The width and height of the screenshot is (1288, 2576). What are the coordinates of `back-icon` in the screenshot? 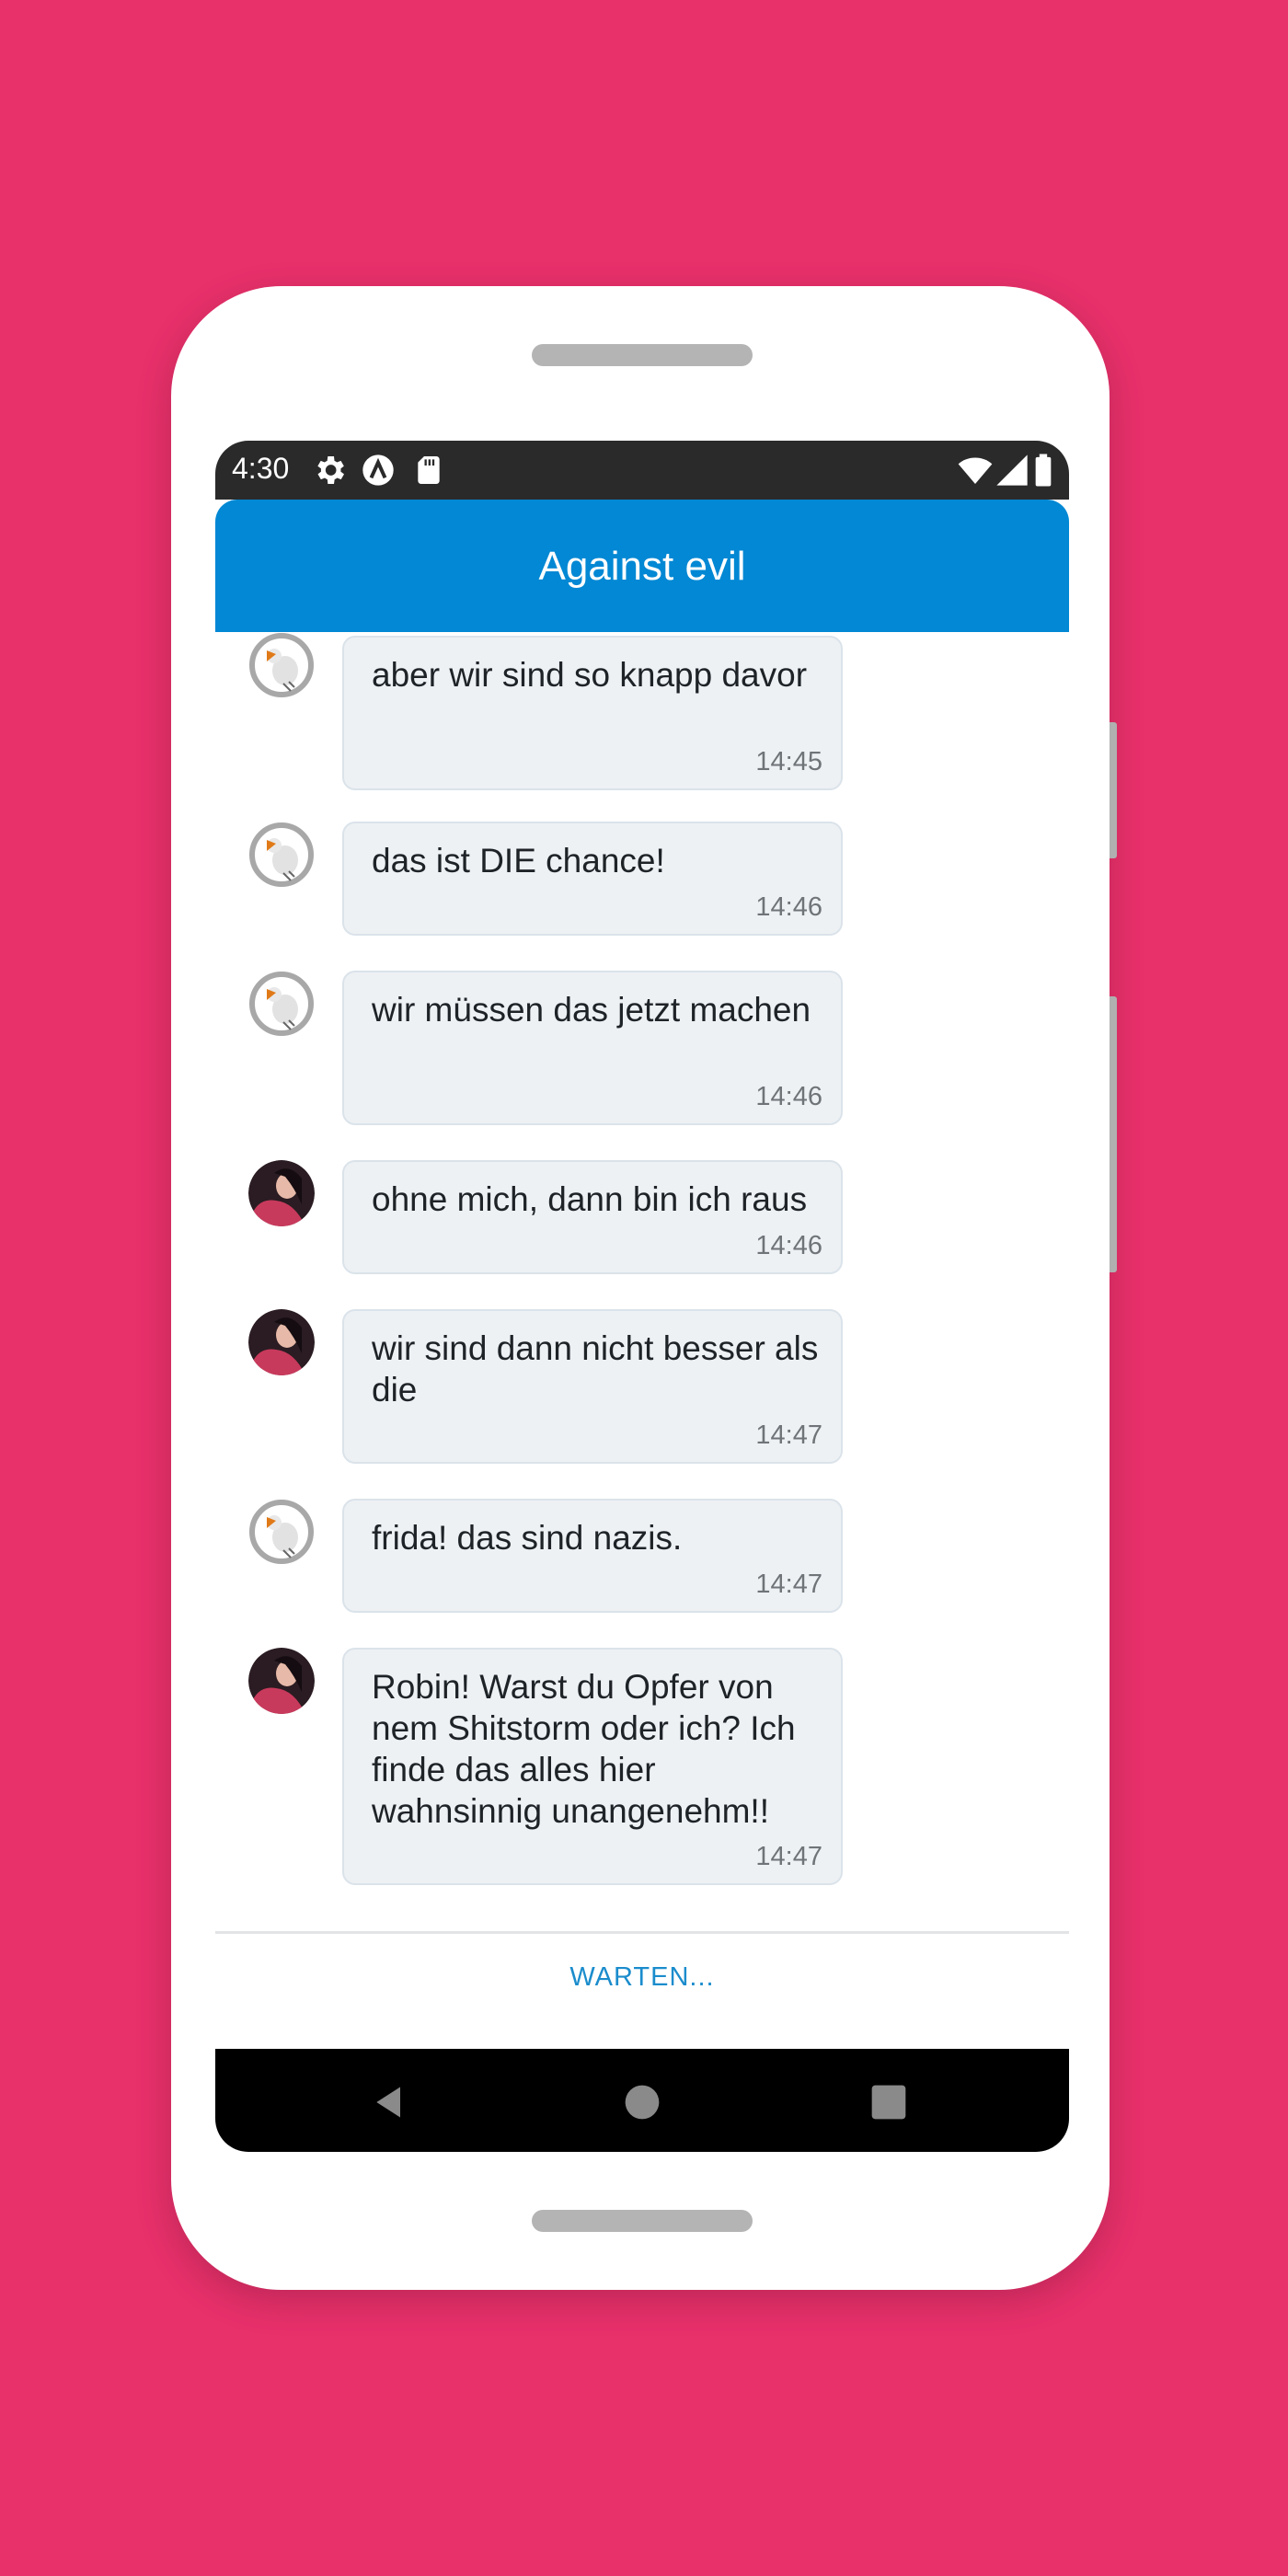 It's located at (390, 2102).